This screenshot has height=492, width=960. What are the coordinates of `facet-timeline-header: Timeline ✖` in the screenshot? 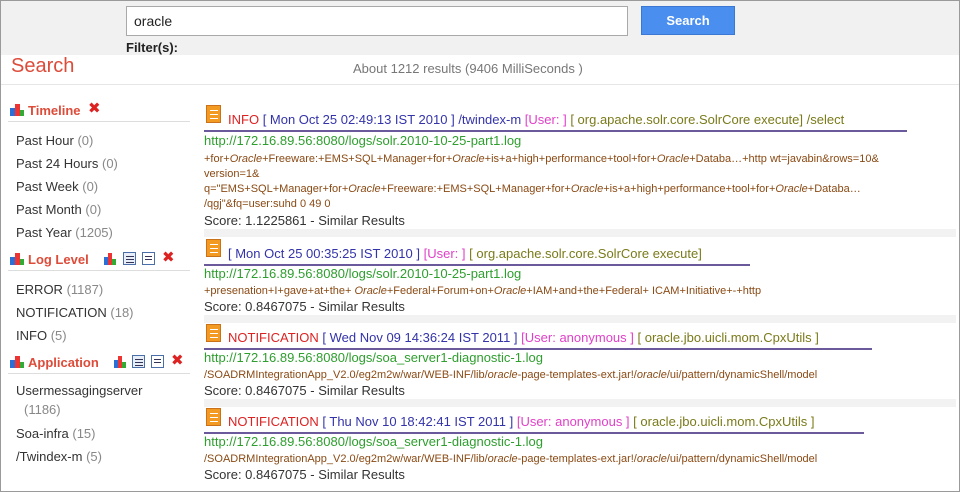 It's located at (99, 110).